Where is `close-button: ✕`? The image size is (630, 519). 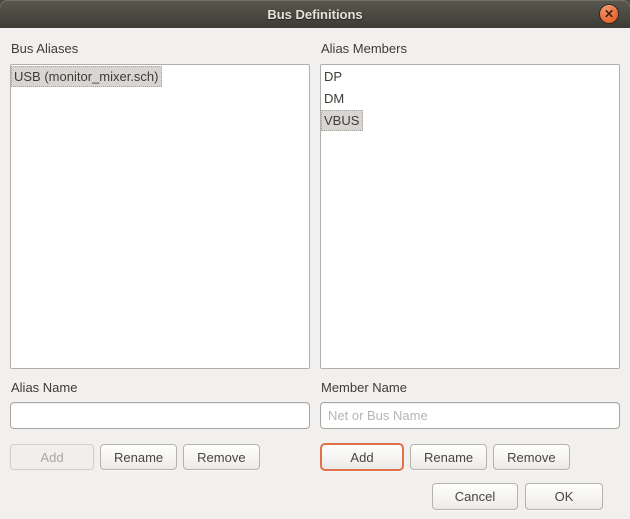
close-button: ✕ is located at coordinates (609, 14).